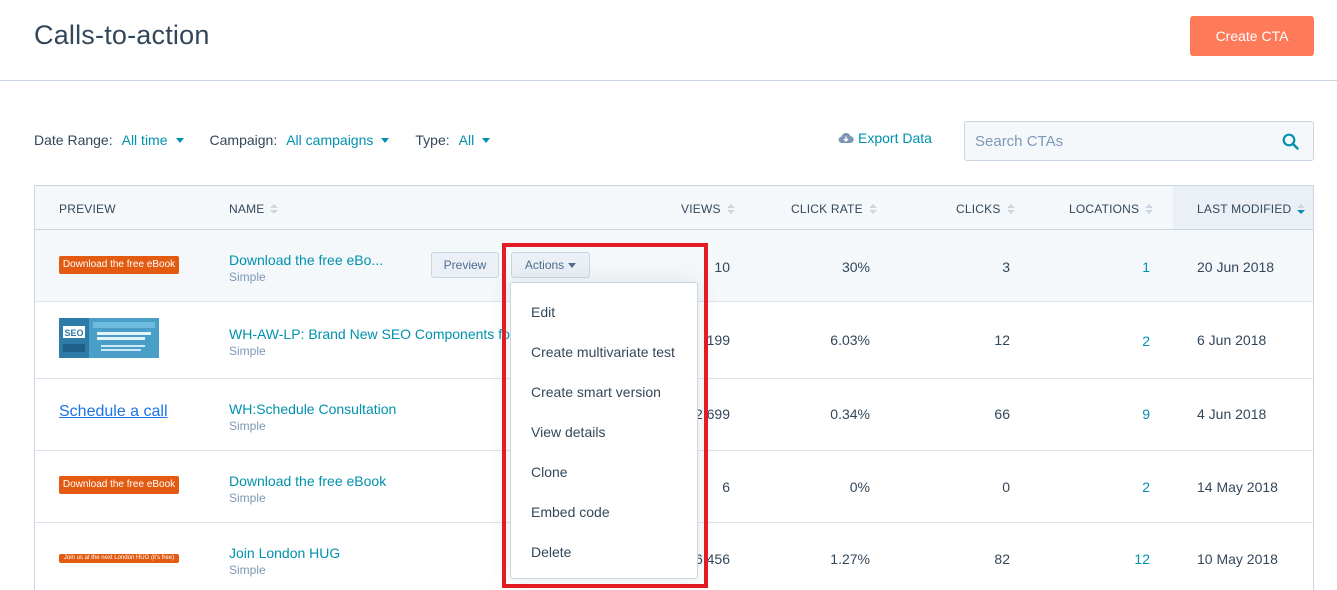 The height and width of the screenshot is (590, 1337). I want to click on col-locations-label: LOCATIONS, so click(1104, 209).